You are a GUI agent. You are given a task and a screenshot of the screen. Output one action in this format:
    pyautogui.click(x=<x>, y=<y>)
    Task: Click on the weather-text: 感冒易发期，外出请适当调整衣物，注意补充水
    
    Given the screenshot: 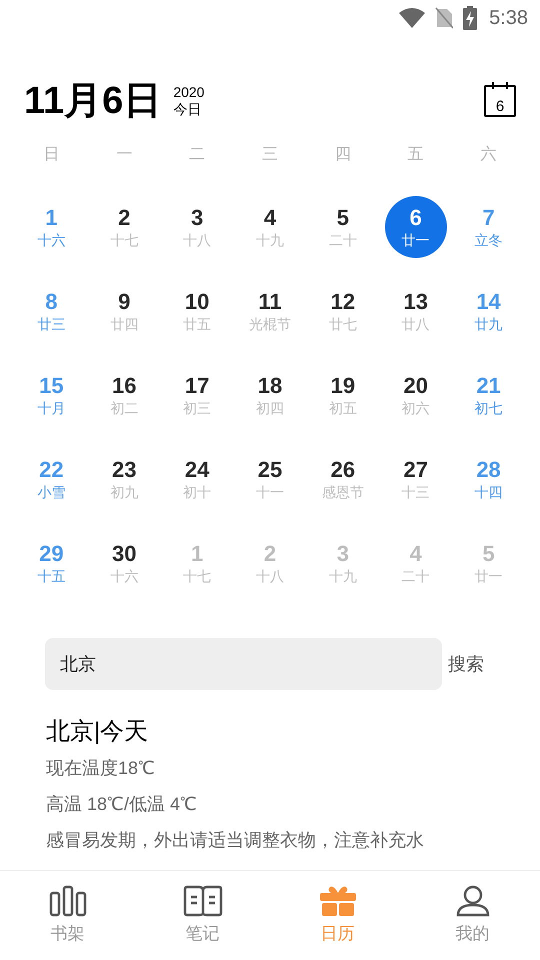 What is the action you would take?
    pyautogui.click(x=235, y=840)
    